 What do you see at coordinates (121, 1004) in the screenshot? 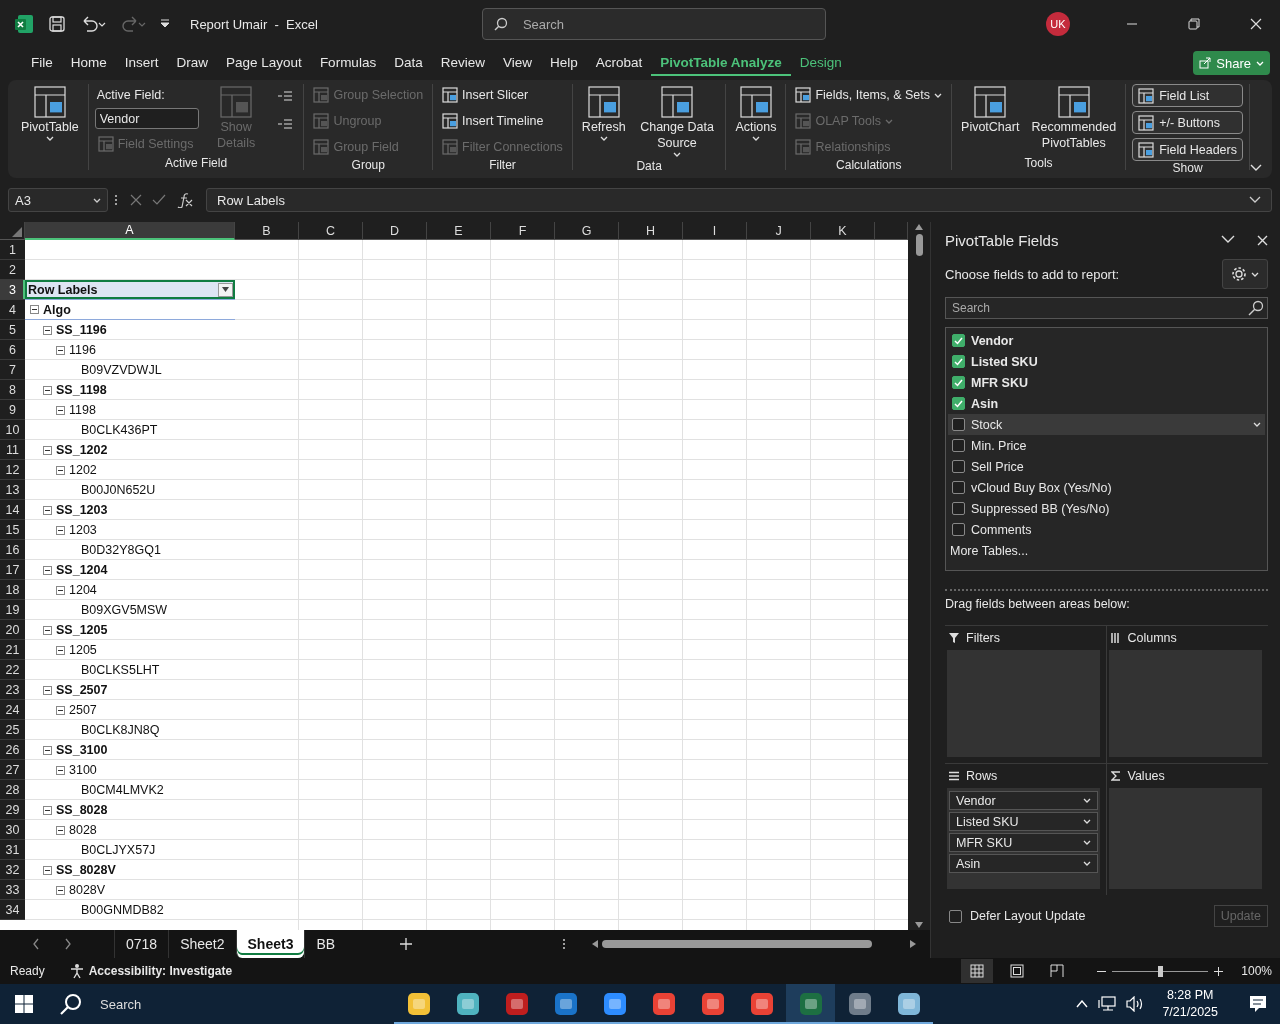
I see `taskbar-search: Search` at bounding box center [121, 1004].